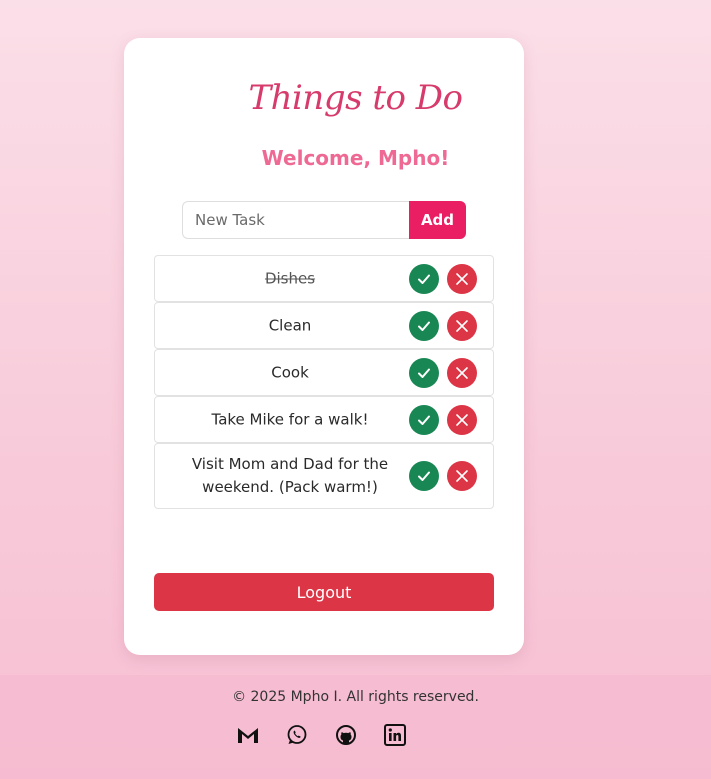 This screenshot has height=779, width=711. Describe the element at coordinates (296, 220) in the screenshot. I see `new-task-input` at that location.